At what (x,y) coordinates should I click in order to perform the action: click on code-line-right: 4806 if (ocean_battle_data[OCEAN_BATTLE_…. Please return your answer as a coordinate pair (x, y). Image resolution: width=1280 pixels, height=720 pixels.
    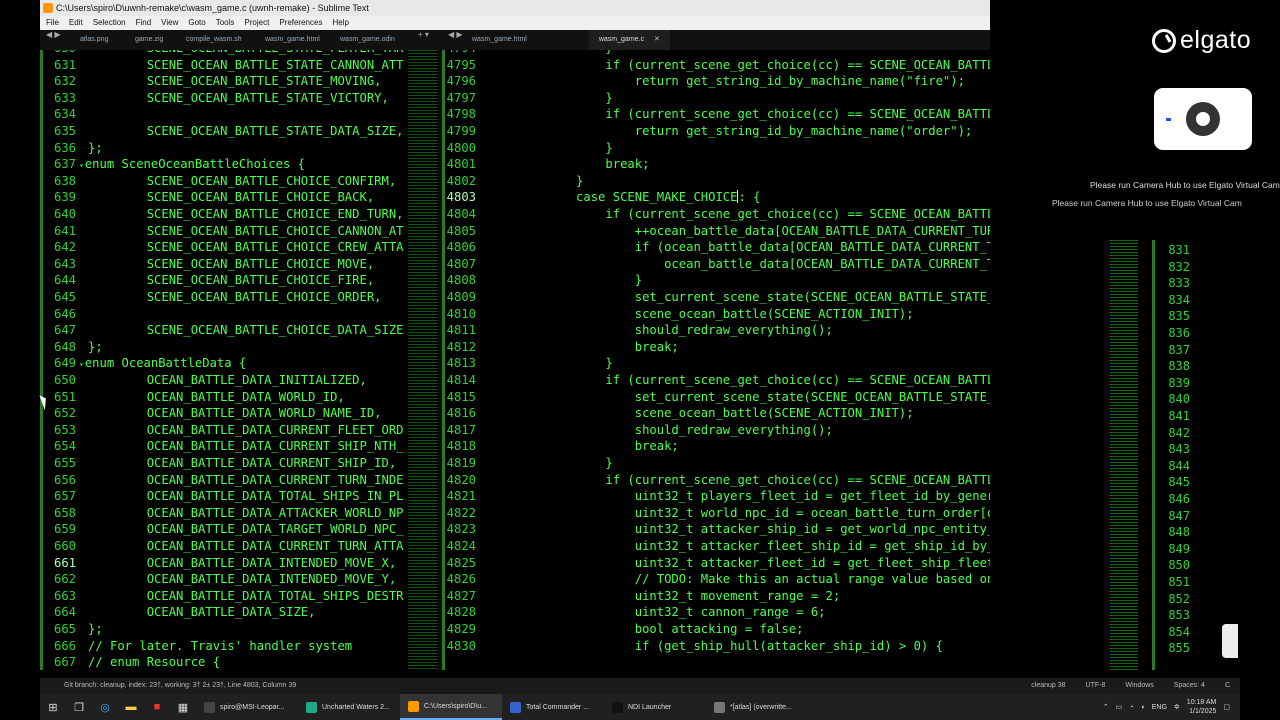
    Looking at the image, I should click on (718, 247).